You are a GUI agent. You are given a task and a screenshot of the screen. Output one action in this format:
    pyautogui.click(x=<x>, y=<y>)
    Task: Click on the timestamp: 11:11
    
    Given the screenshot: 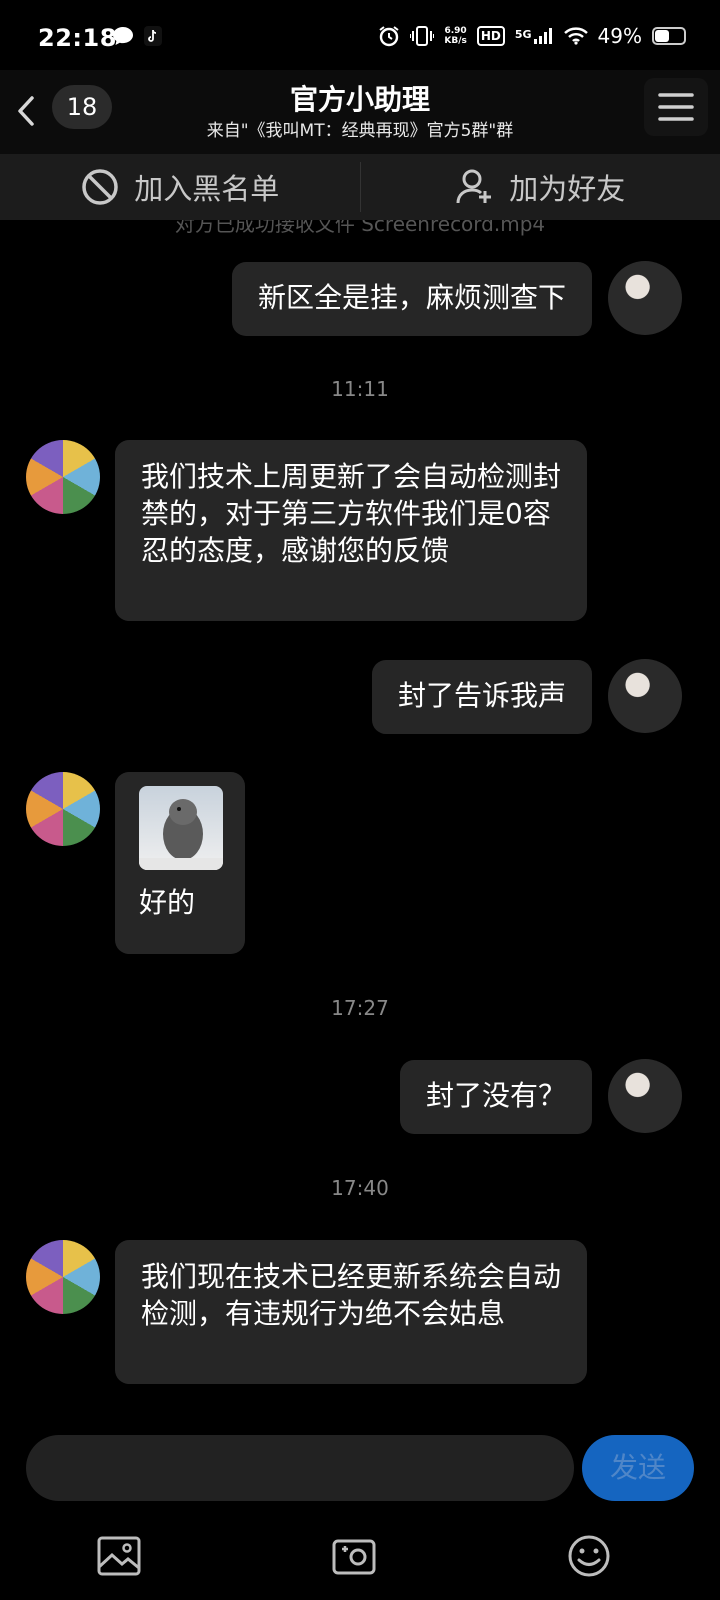 What is the action you would take?
    pyautogui.click(x=360, y=389)
    